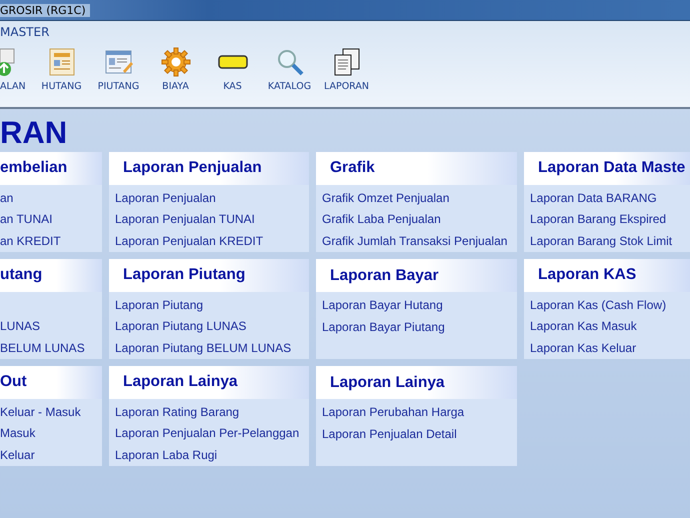 The image size is (690, 518). I want to click on report-link: Laporan Penjualan Per-Pelanggan, so click(212, 433).